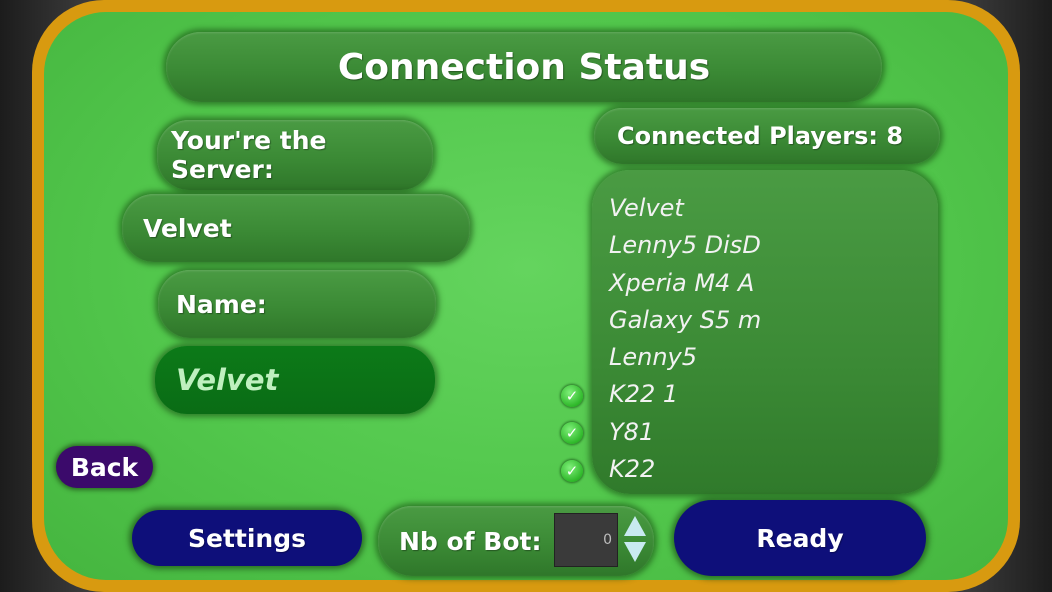  What do you see at coordinates (295, 380) in the screenshot?
I see `name-input: Velvet` at bounding box center [295, 380].